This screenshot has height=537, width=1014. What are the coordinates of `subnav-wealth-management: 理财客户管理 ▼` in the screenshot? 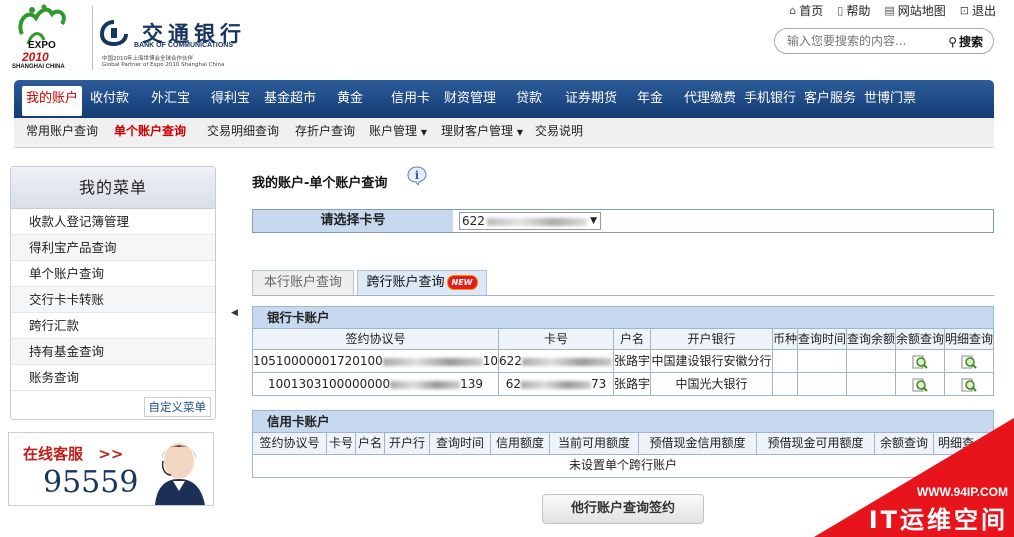 It's located at (482, 132).